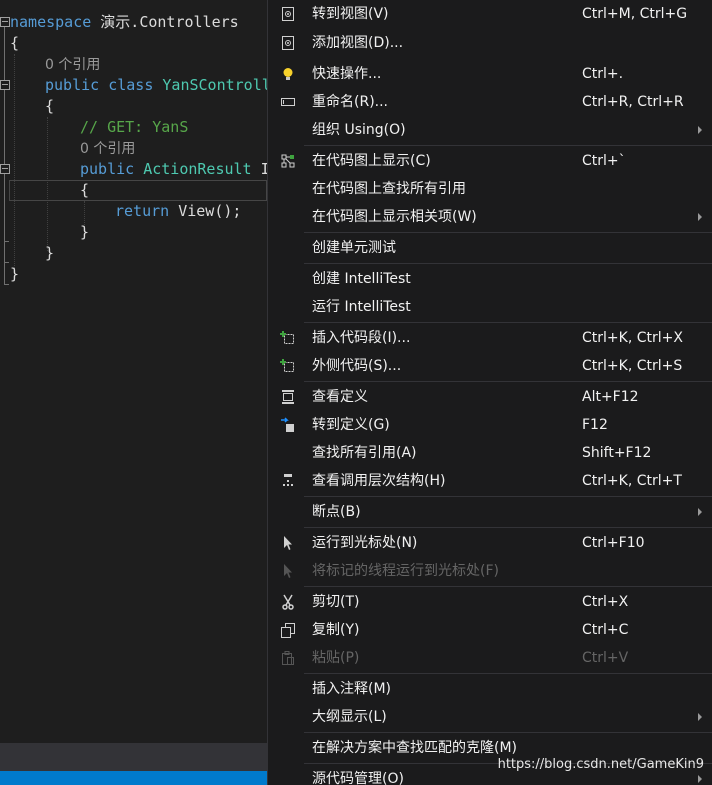 The height and width of the screenshot is (785, 712). What do you see at coordinates (371, 161) in the screenshot?
I see `menu-item-label: 在代码图上显示(C)` at bounding box center [371, 161].